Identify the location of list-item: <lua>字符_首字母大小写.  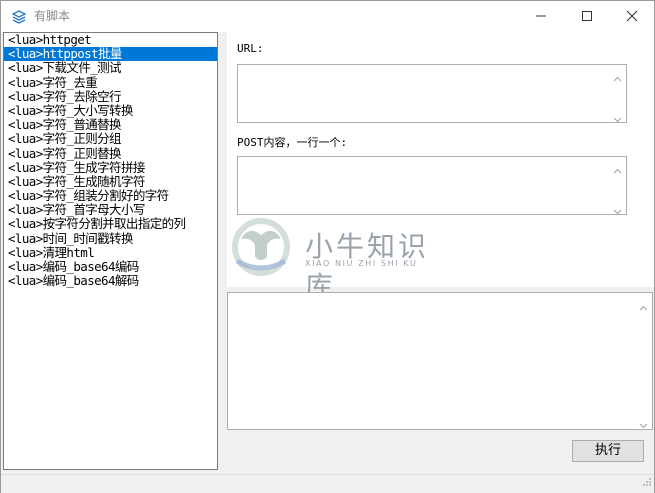
(110, 210).